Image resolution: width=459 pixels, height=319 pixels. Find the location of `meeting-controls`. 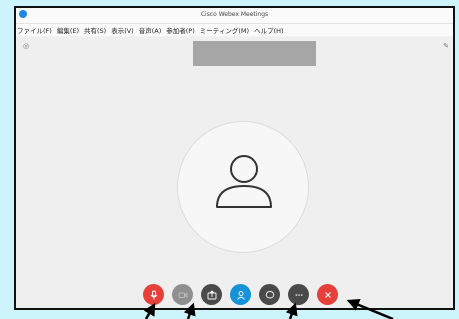

meeting-controls is located at coordinates (240, 294).